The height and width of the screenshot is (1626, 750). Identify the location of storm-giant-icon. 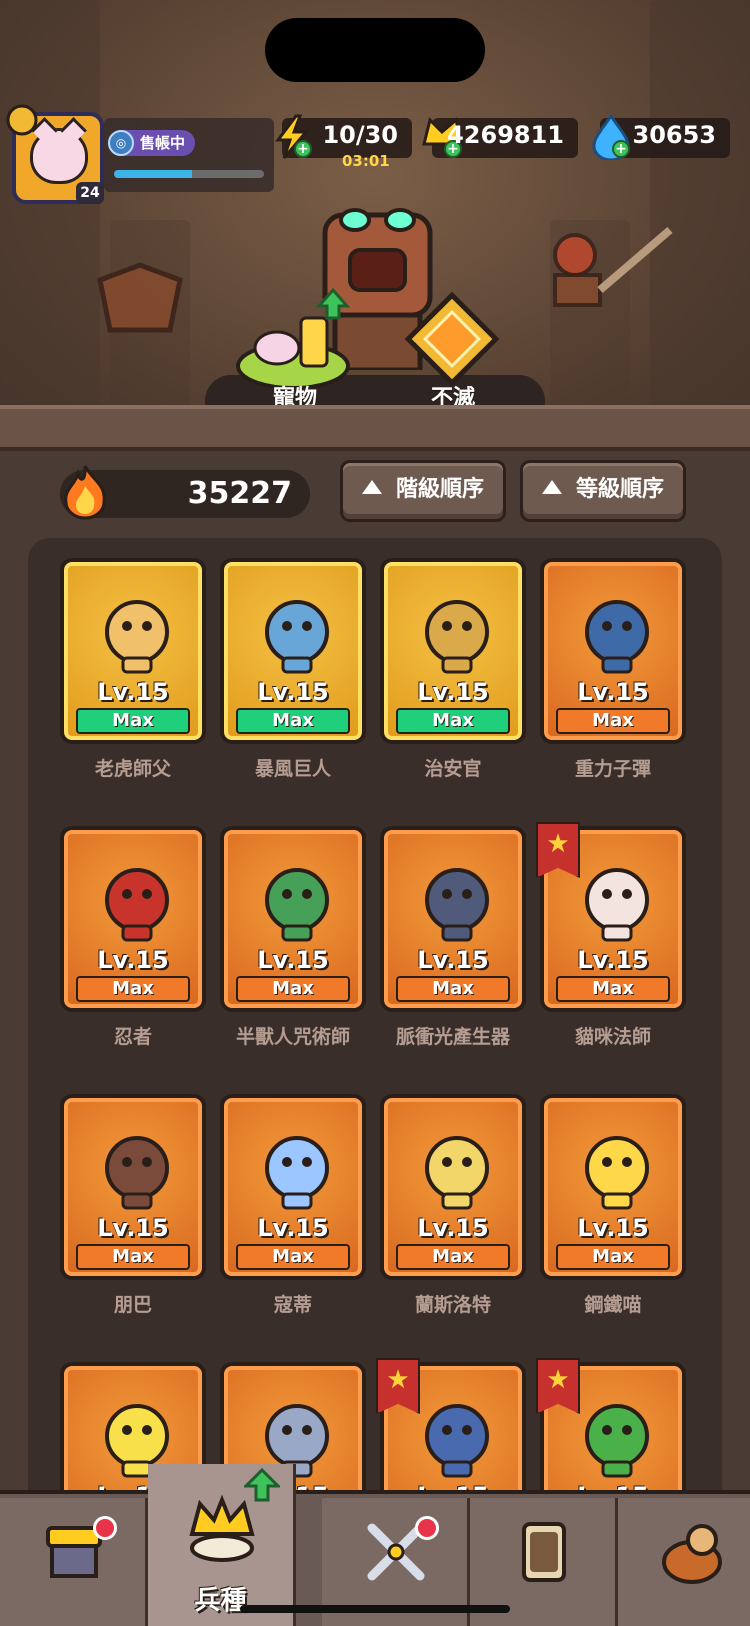
(297, 637).